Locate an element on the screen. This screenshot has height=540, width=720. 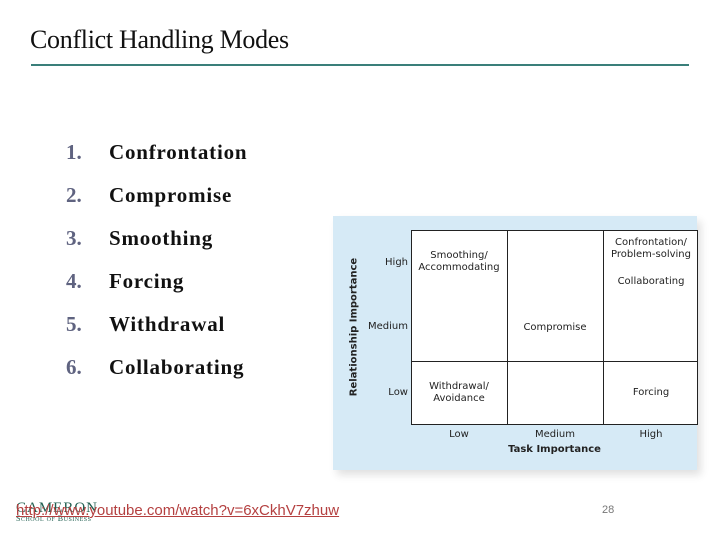
x-tick-low: Low is located at coordinates (459, 434).